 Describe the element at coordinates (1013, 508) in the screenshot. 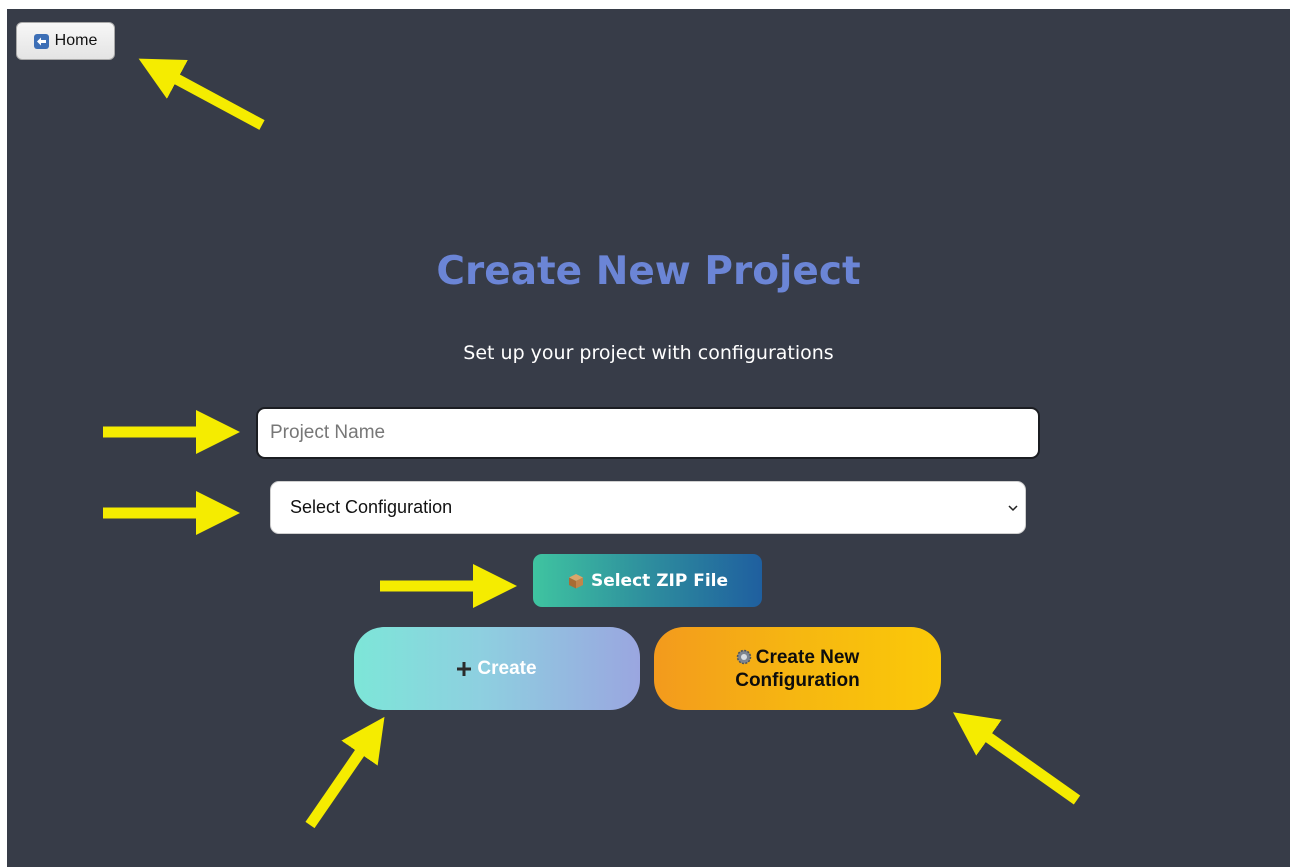

I see `chevron-down-icon` at that location.